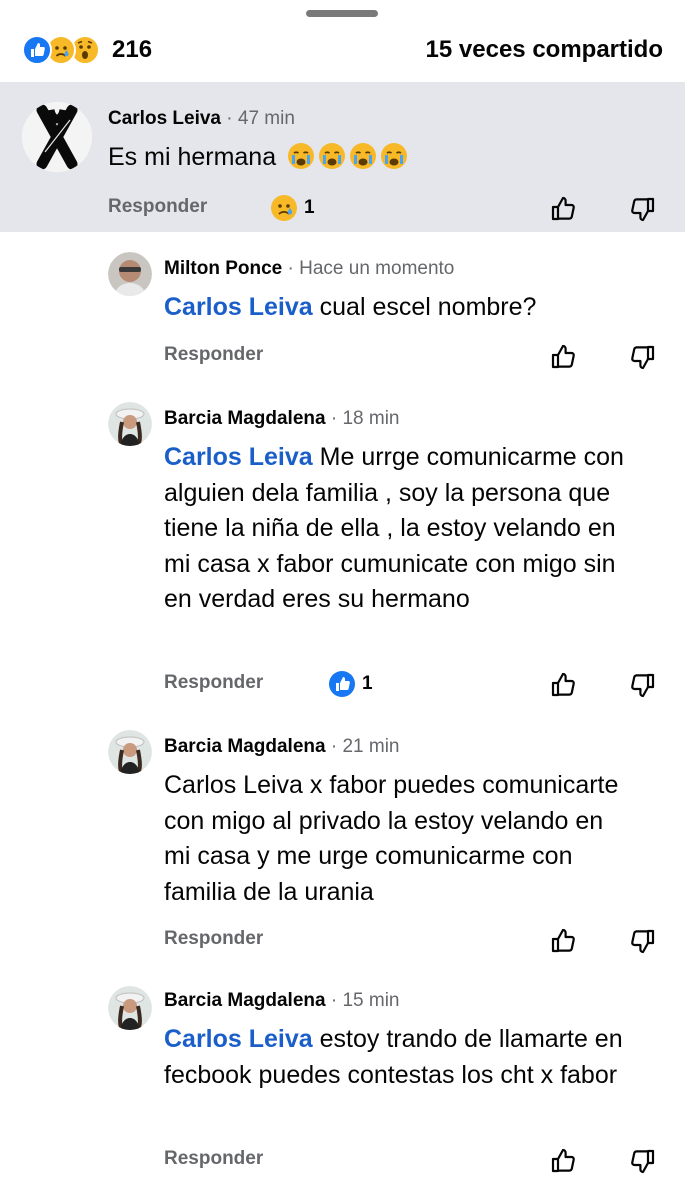 Image resolution: width=685 pixels, height=1200 pixels. What do you see at coordinates (342, 50) in the screenshot?
I see `reaction-summary-row: 216 15 veces compartido` at bounding box center [342, 50].